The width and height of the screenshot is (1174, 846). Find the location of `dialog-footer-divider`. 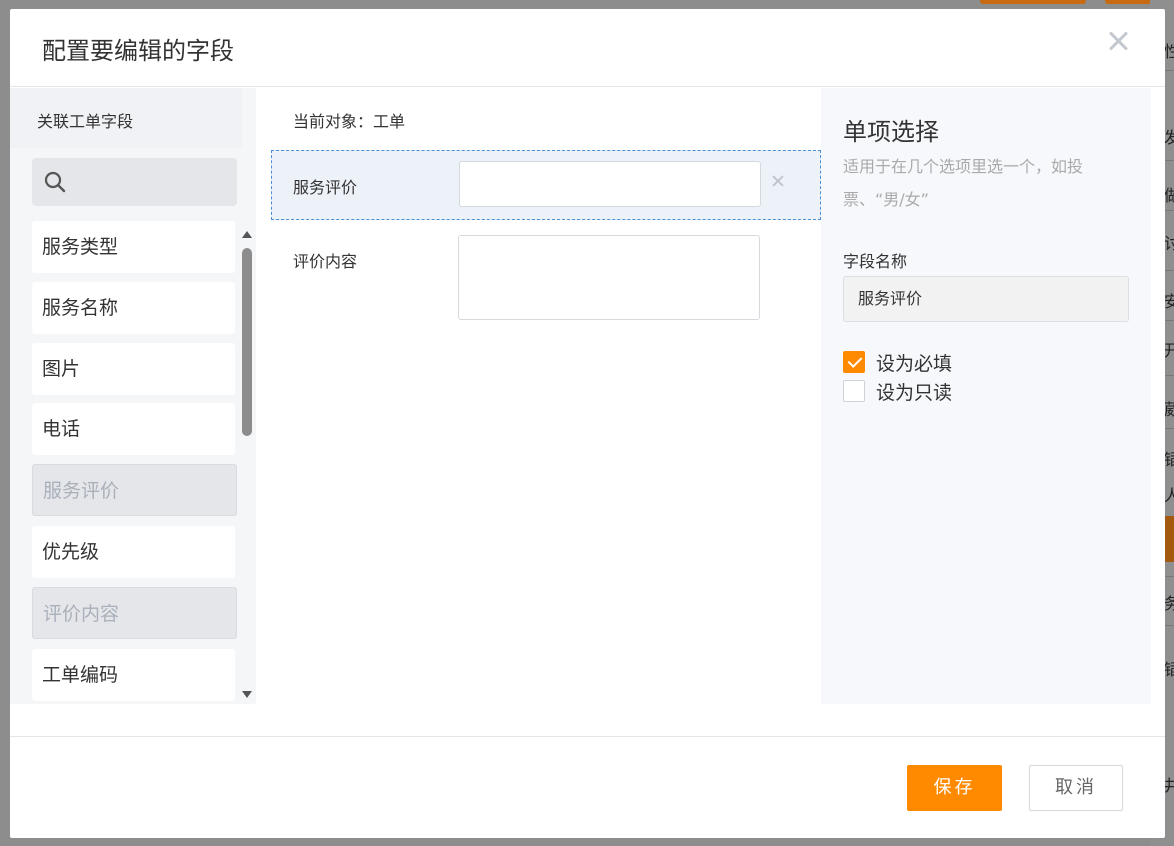

dialog-footer-divider is located at coordinates (587, 736).